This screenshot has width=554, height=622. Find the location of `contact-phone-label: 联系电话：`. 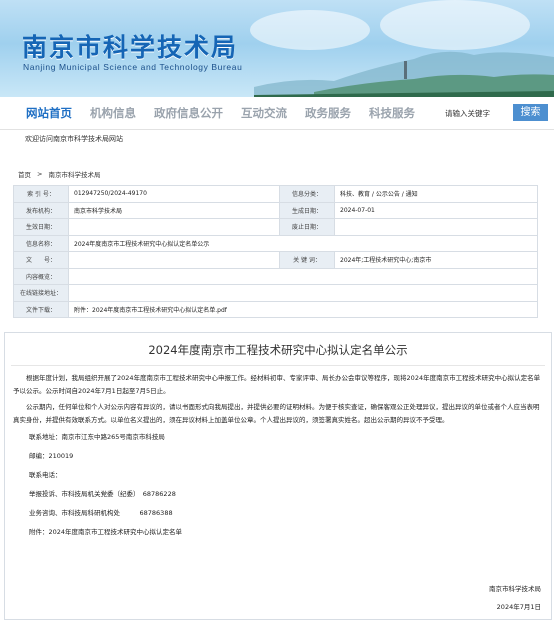

contact-phone-label: 联系电话： is located at coordinates (45, 475).